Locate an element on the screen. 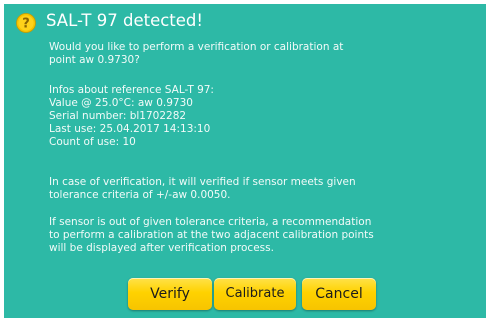  verification-note-line: tolerance criteria of +/-aw 0.0050. is located at coordinates (140, 195).